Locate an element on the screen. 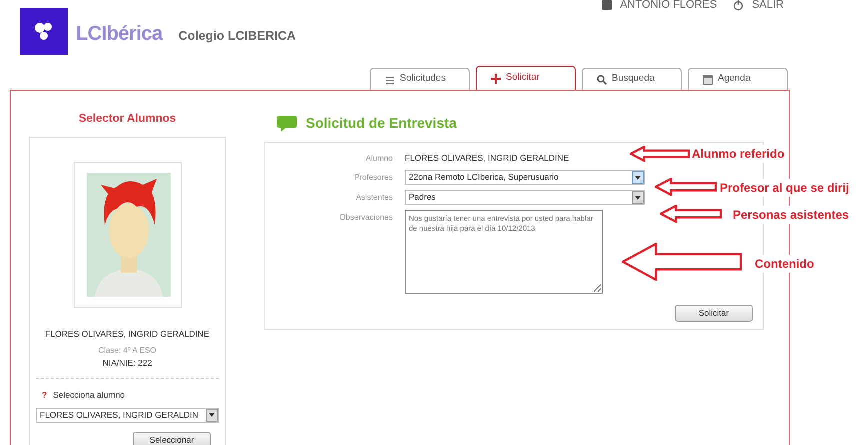 This screenshot has width=862, height=445. plus-icon is located at coordinates (496, 79).